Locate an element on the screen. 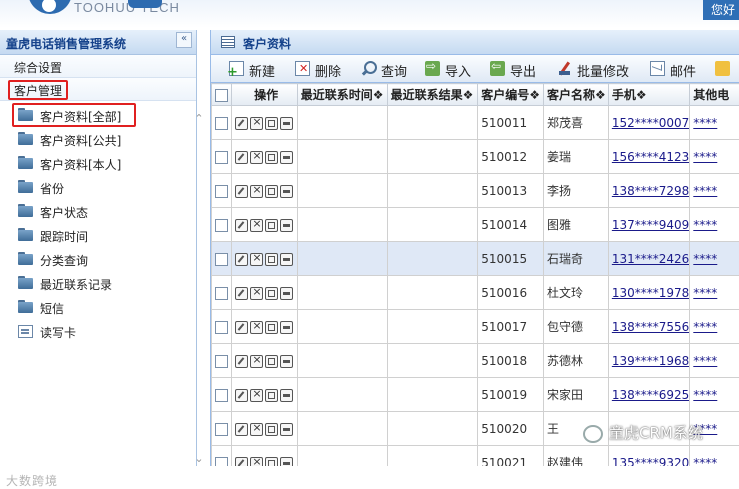  phone-link: 138****7556 is located at coordinates (650, 327).